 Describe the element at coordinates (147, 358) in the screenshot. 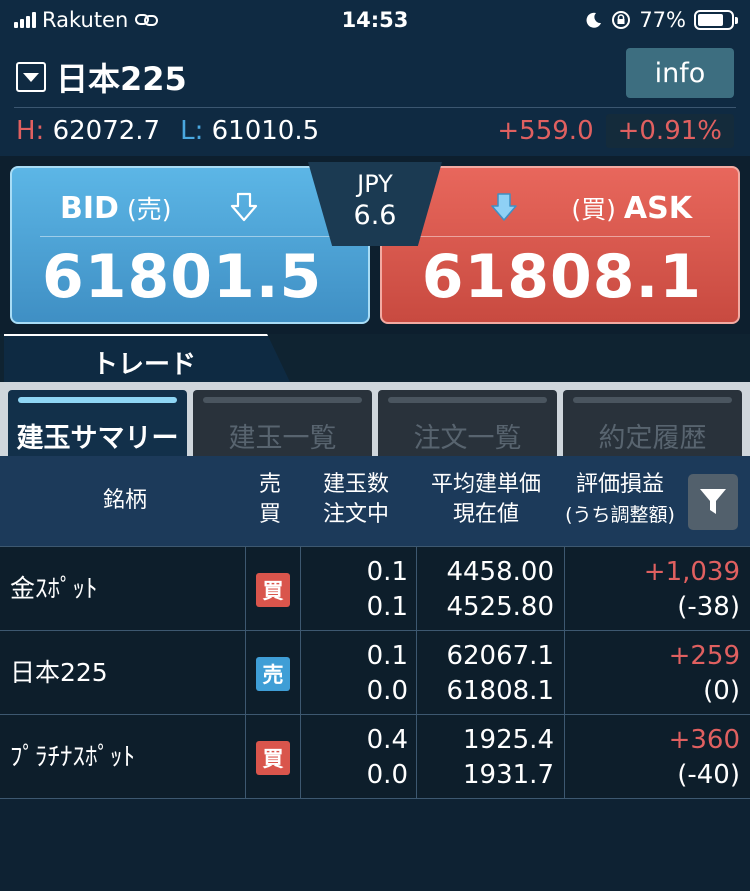

I see `tab-trade: トレード` at that location.